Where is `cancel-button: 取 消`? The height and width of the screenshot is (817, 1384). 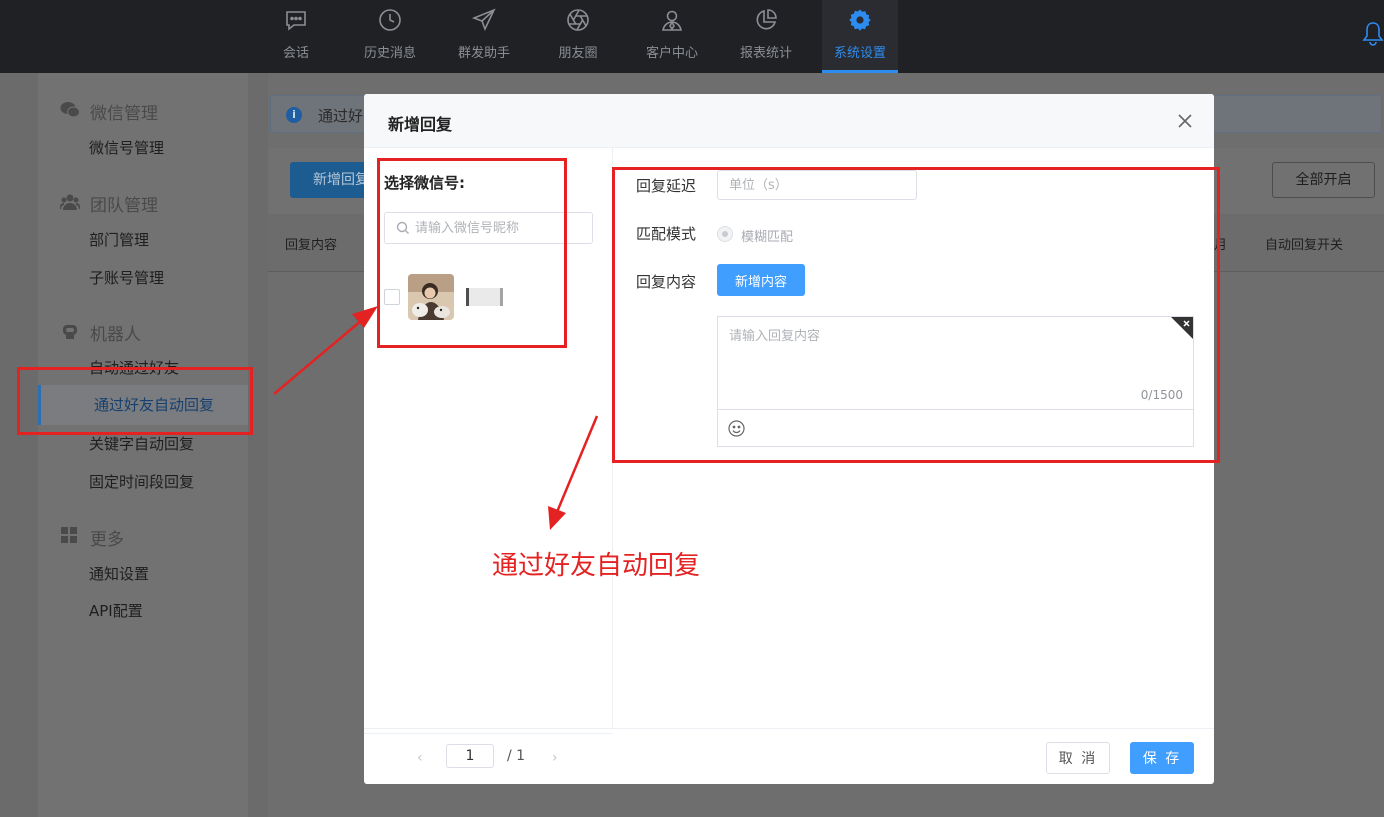 cancel-button: 取 消 is located at coordinates (1078, 758).